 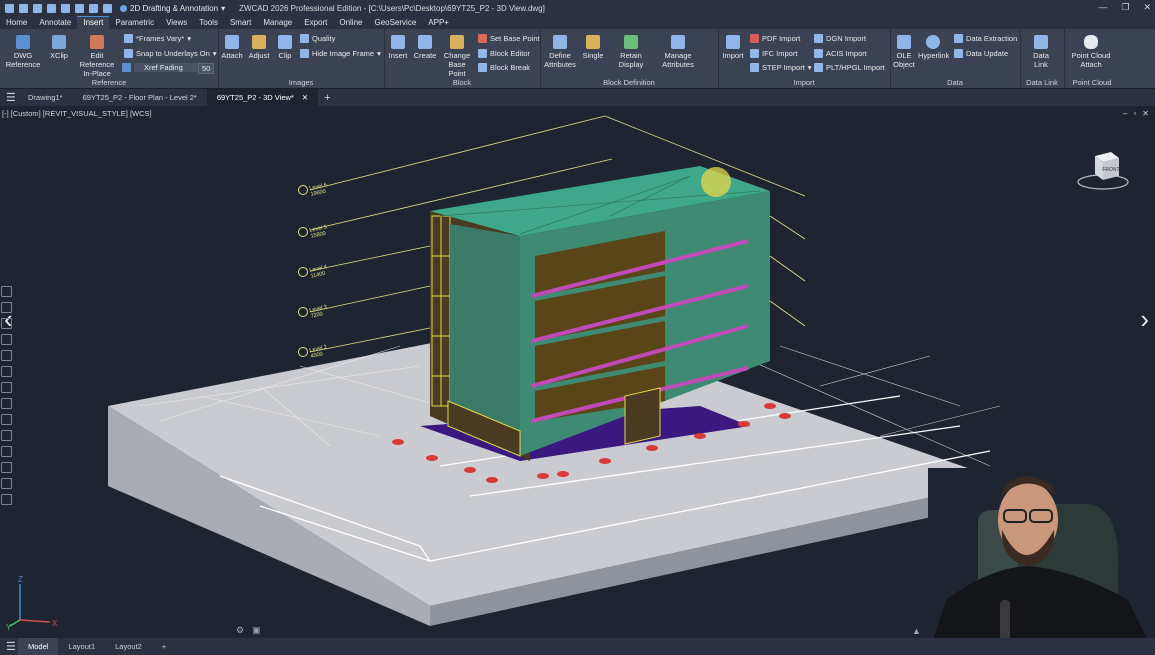 I want to click on ribbon-group-point-cloud: Point Cloud Attach Point Cloud, so click(x=1092, y=58).